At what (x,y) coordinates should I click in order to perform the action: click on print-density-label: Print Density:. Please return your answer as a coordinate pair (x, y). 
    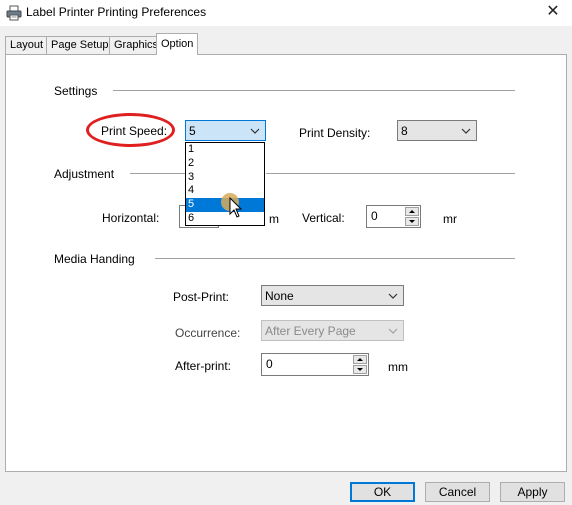
    Looking at the image, I should click on (335, 133).